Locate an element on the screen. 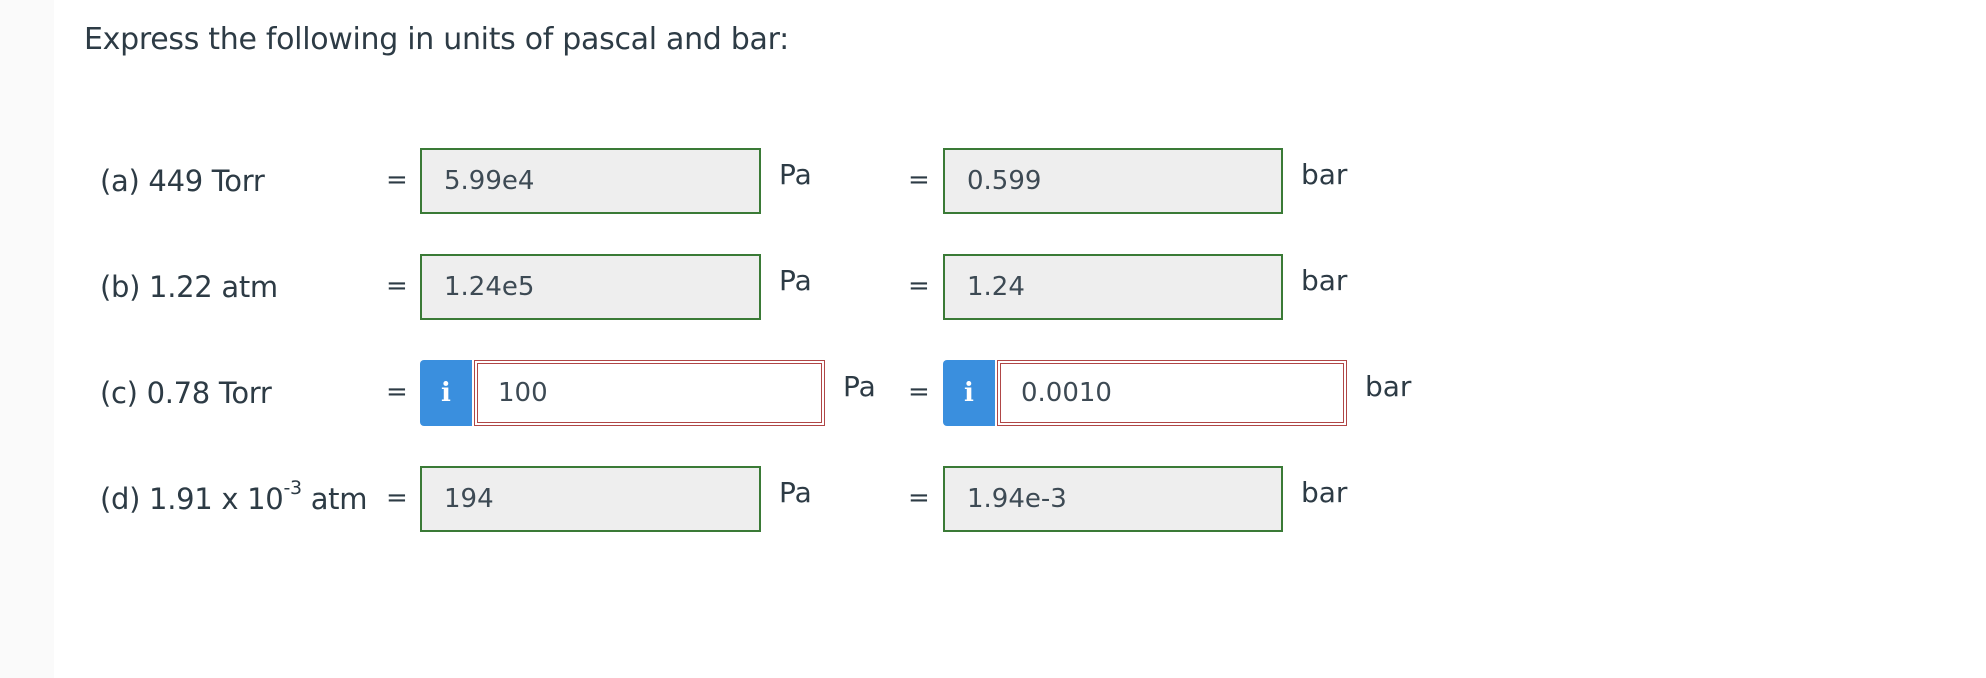  bar-answer-field: 1.94e-3 is located at coordinates (1113, 499).